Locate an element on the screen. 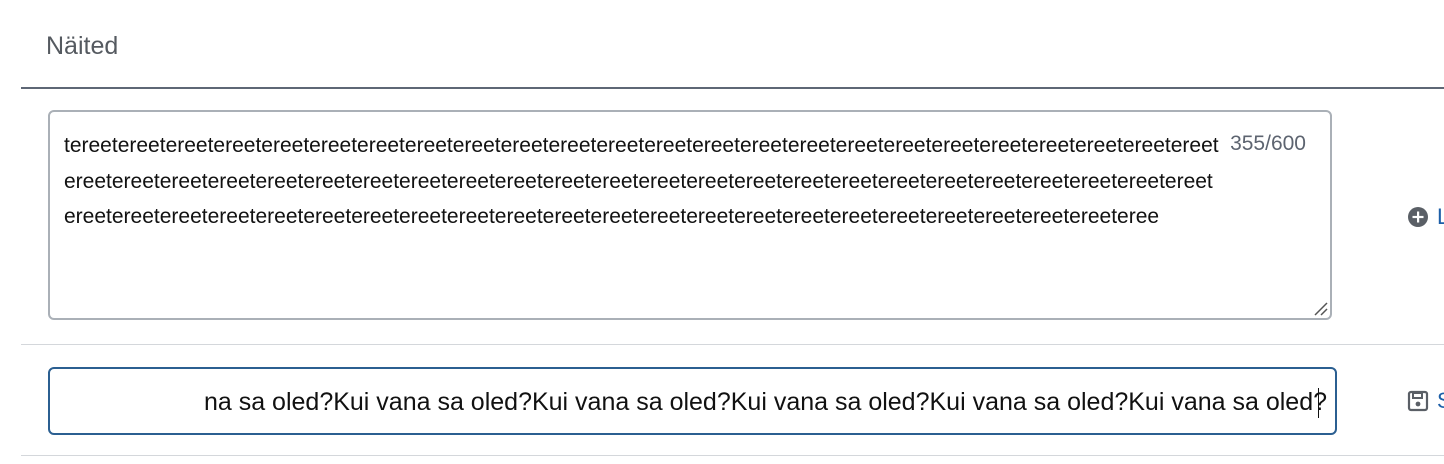  save-icon is located at coordinates (1418, 401).